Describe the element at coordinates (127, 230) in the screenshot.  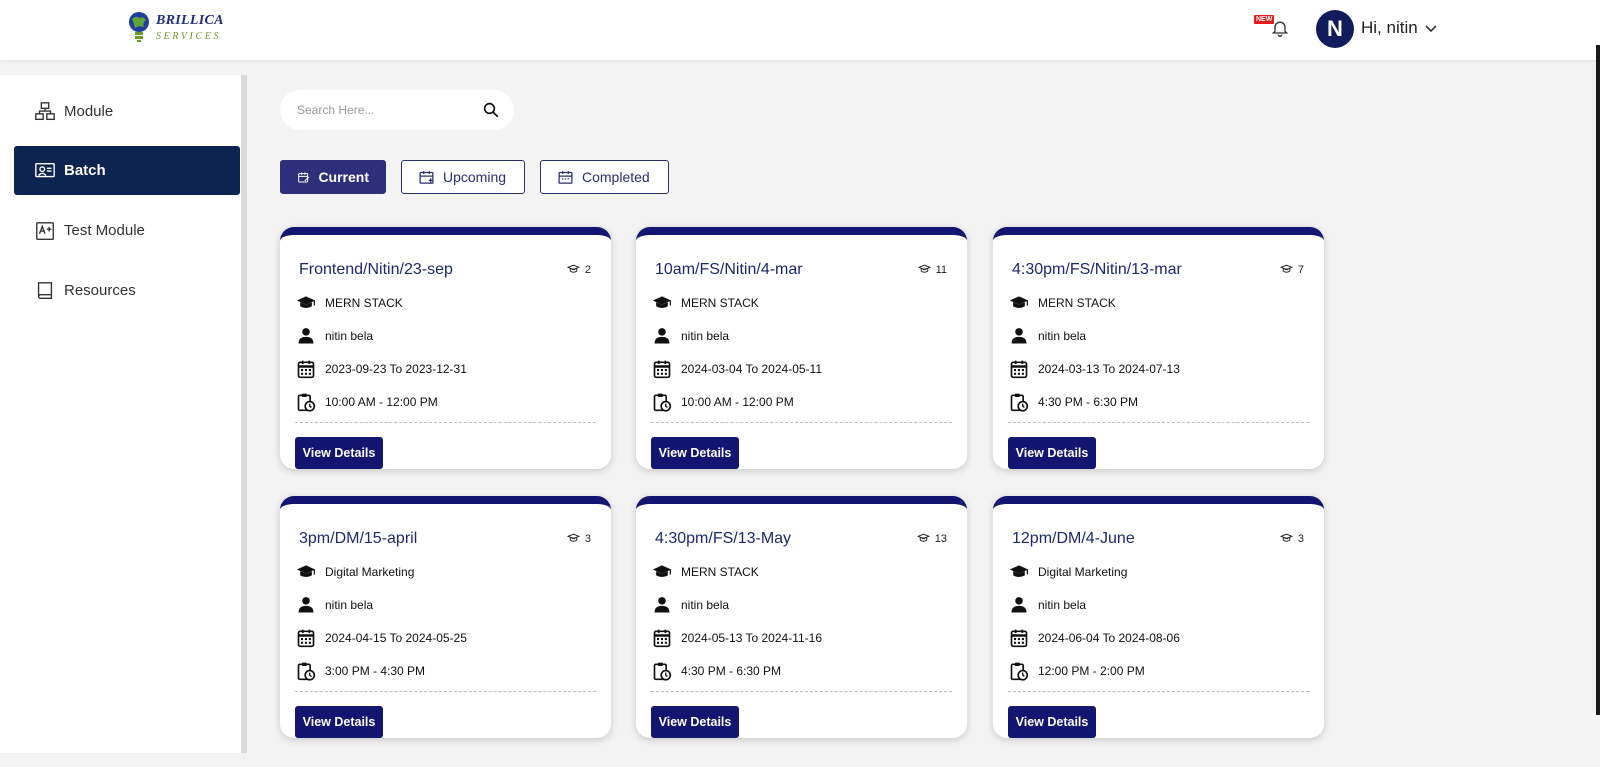
I see `sidebar-item-test-module: Test Module` at that location.